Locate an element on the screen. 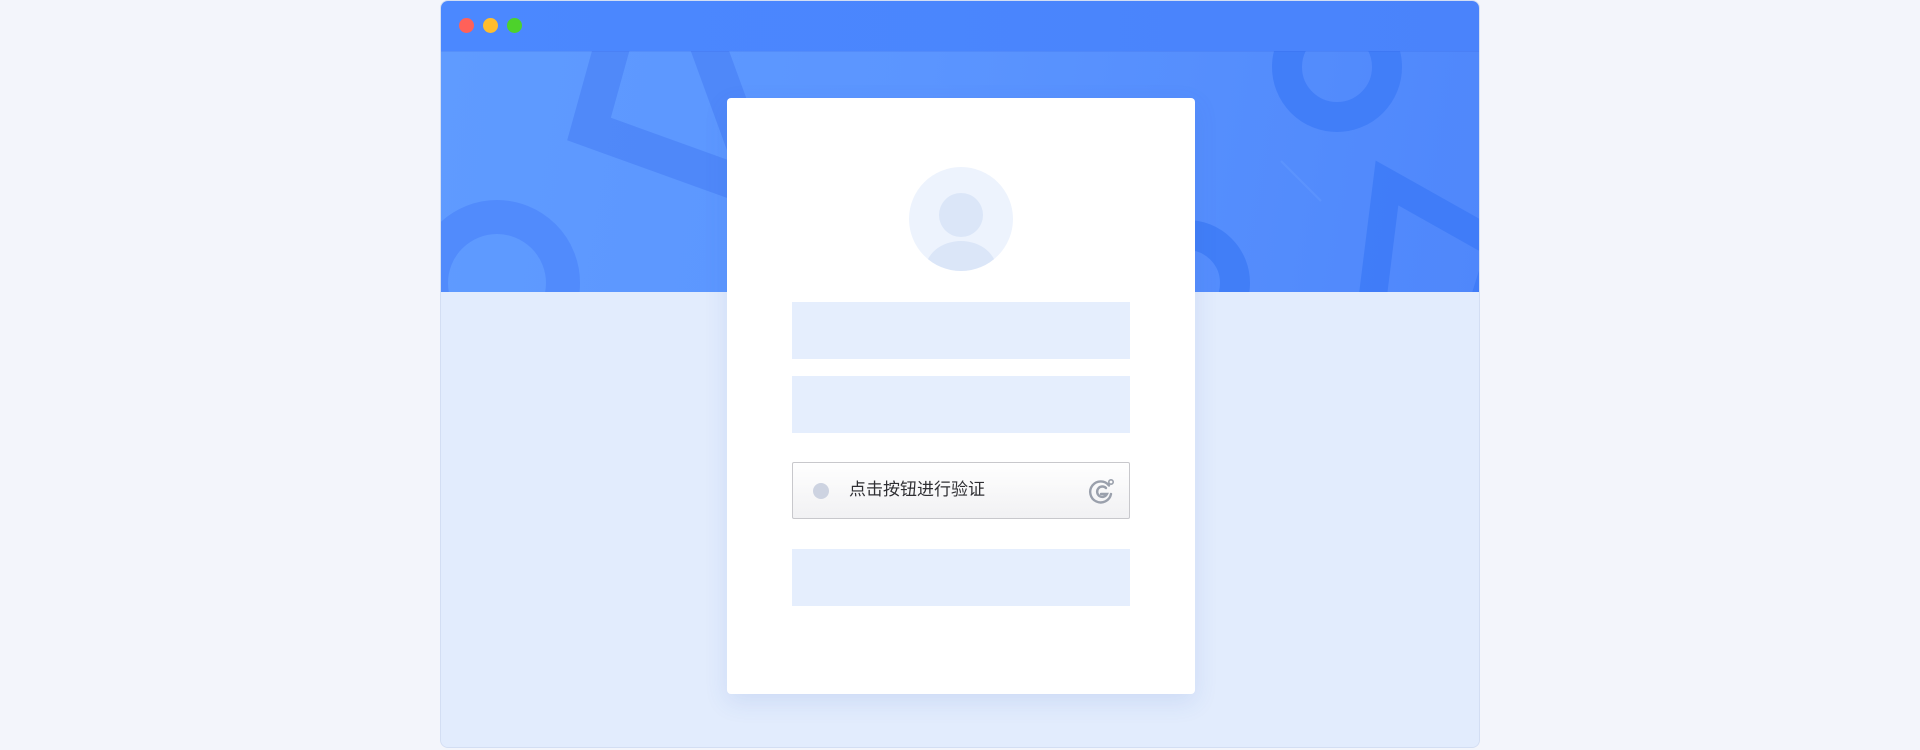 This screenshot has width=1920, height=750. user-avatar-icon is located at coordinates (961, 219).